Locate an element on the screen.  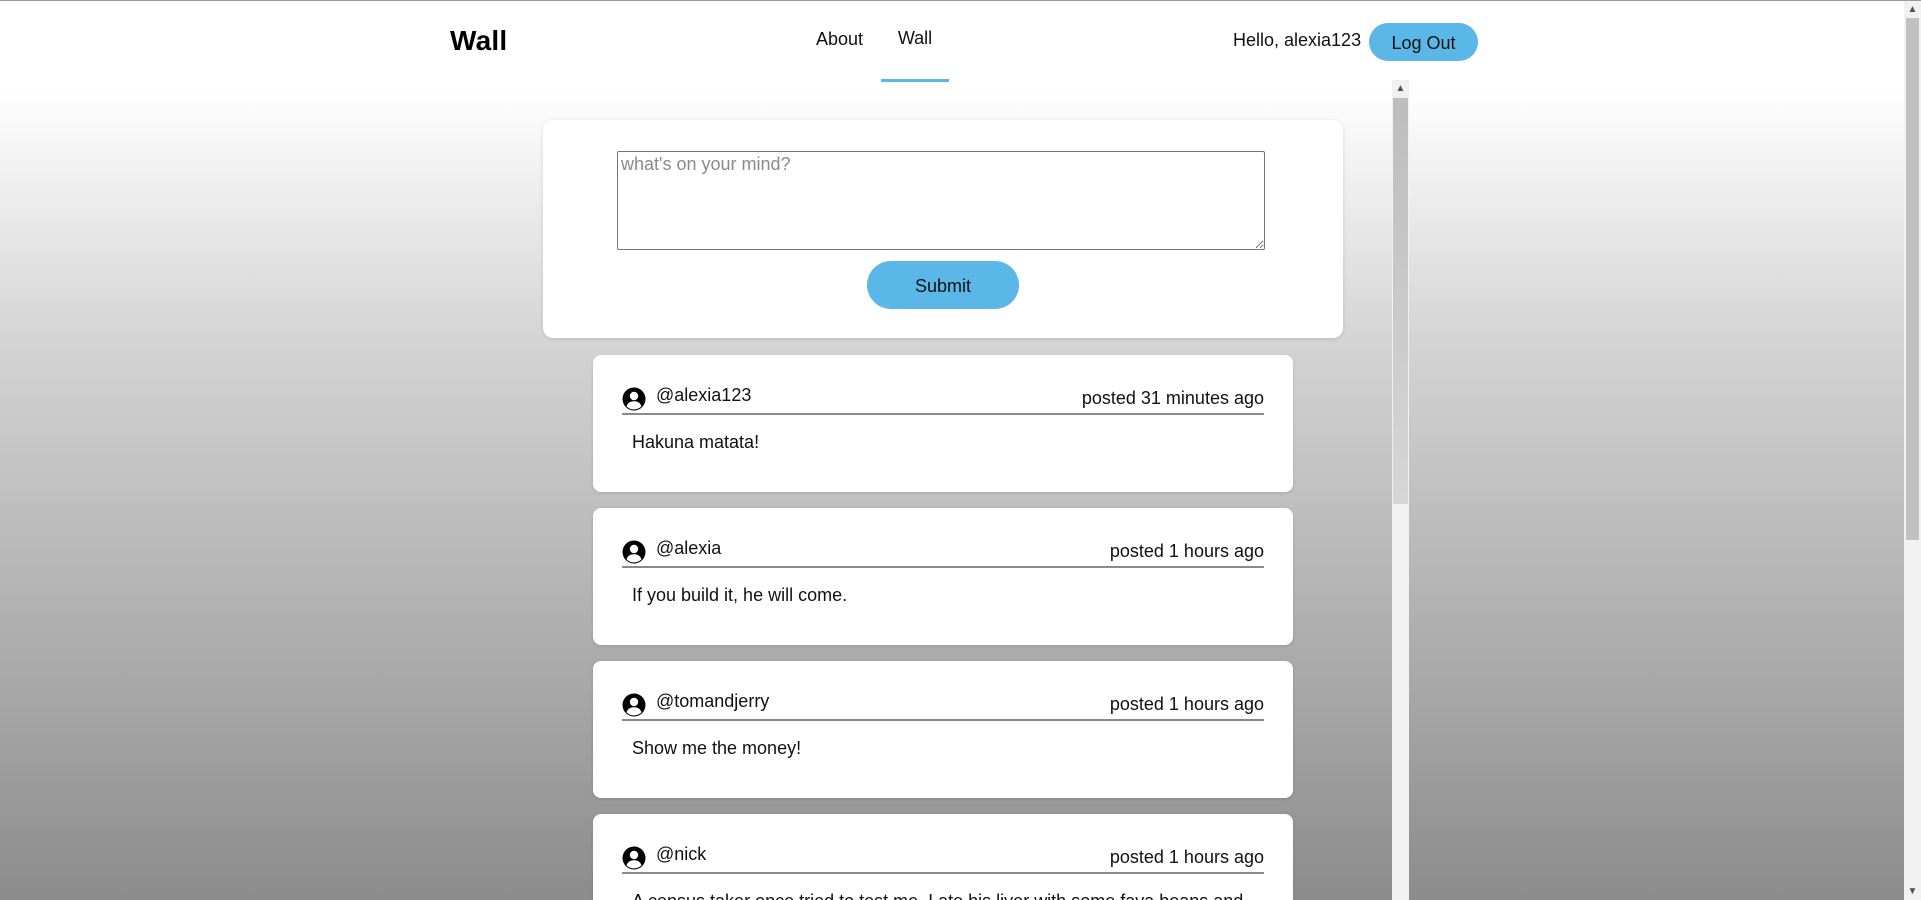
post-username: @tomandjerry is located at coordinates (712, 701).